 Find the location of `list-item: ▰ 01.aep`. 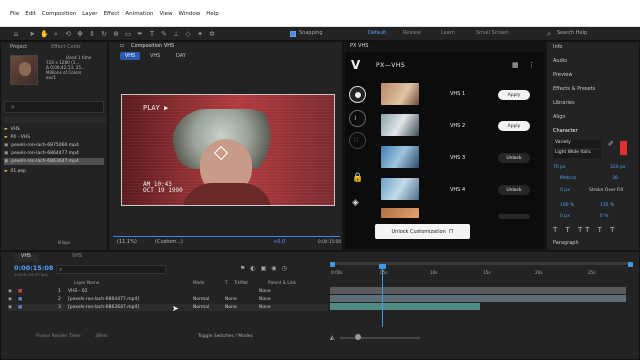

list-item: ▰ 01.aep is located at coordinates (54, 171).